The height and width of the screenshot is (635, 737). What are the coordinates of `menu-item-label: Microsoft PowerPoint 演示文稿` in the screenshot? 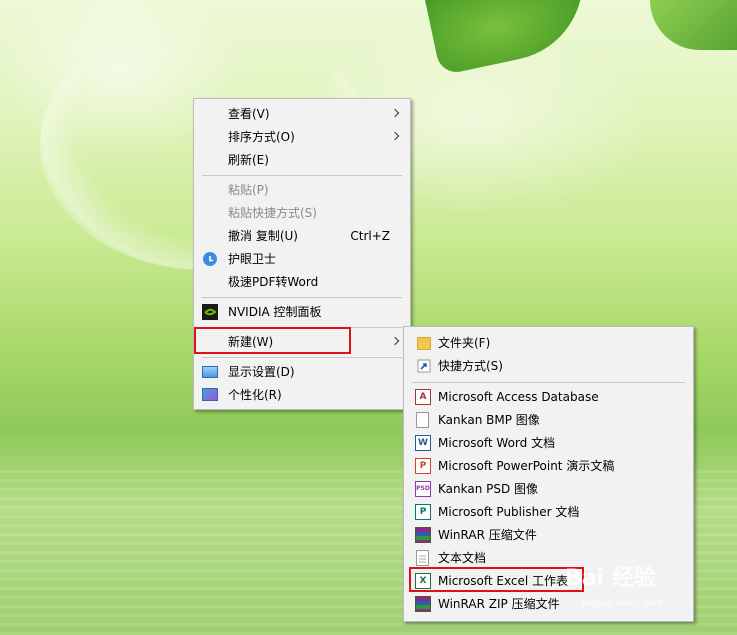 It's located at (526, 466).